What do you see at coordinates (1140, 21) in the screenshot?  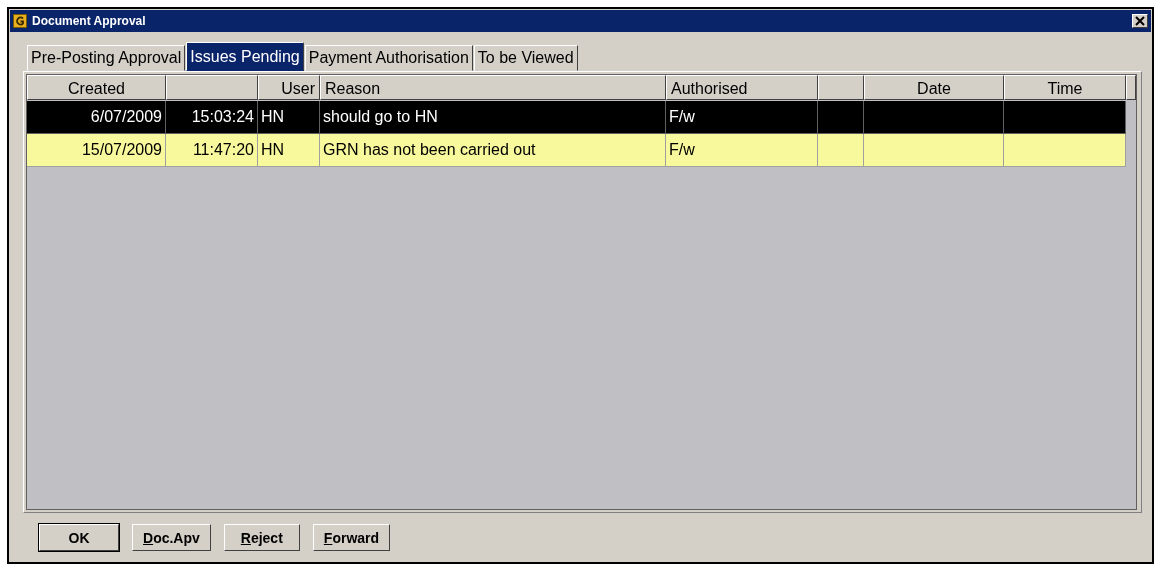 I see `close-button` at bounding box center [1140, 21].